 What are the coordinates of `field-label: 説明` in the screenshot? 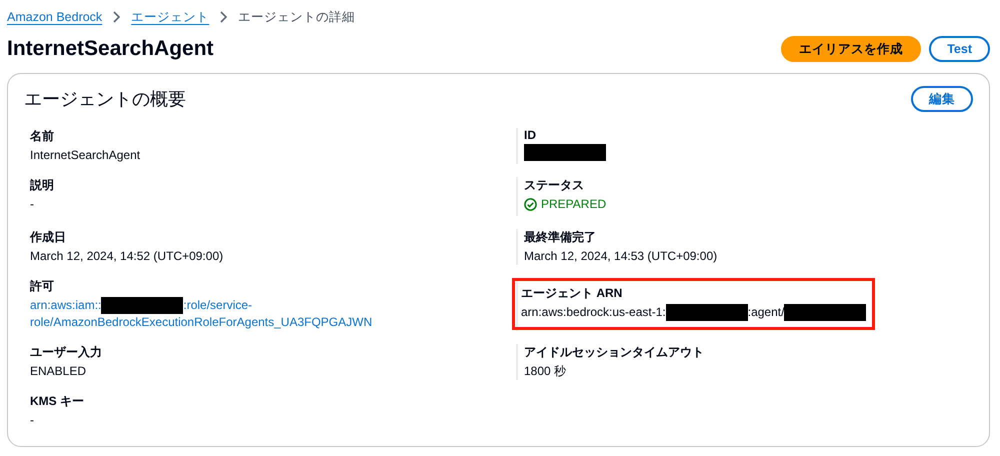 It's located at (42, 185).